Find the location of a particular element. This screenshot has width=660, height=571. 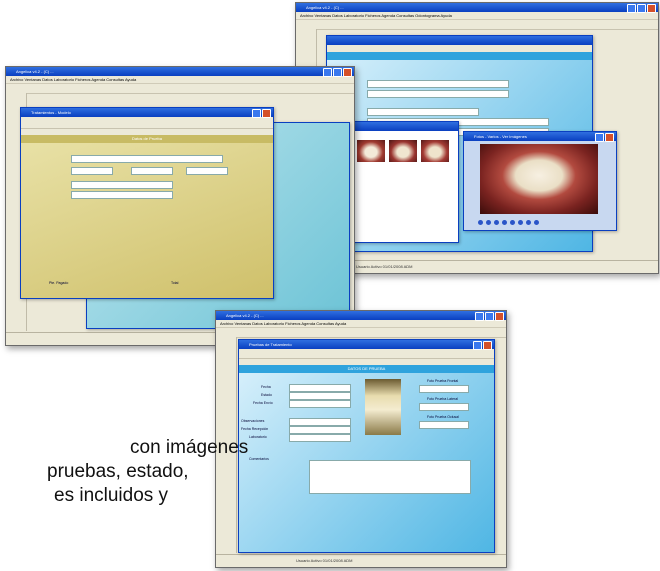

caption-line-2: pruebas, estado, is located at coordinates (118, 471).